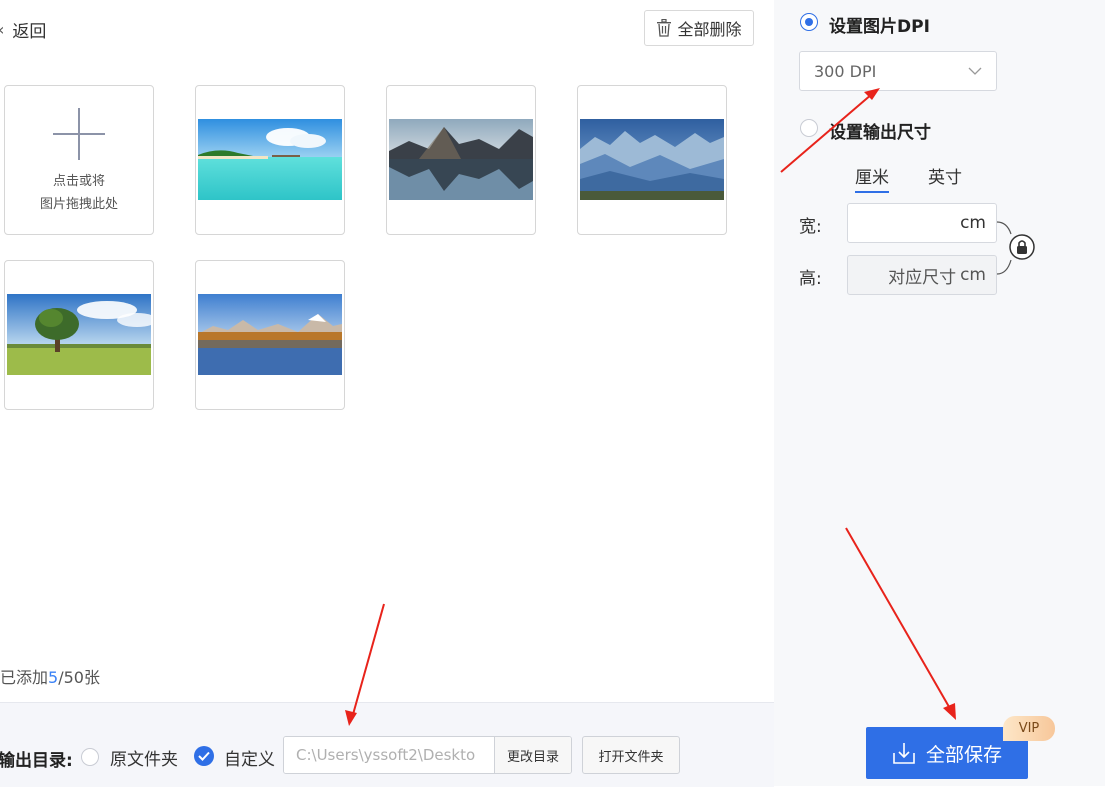 Image resolution: width=1105 pixels, height=787 pixels. I want to click on chevron-left-icon: ‹, so click(2, 29).